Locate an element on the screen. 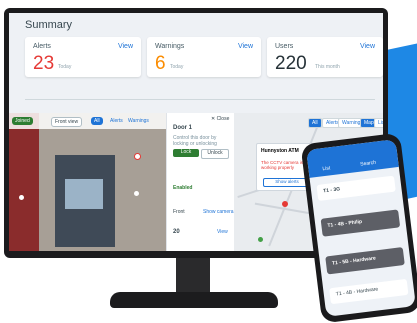  map-tab-list: List is located at coordinates (378, 123).